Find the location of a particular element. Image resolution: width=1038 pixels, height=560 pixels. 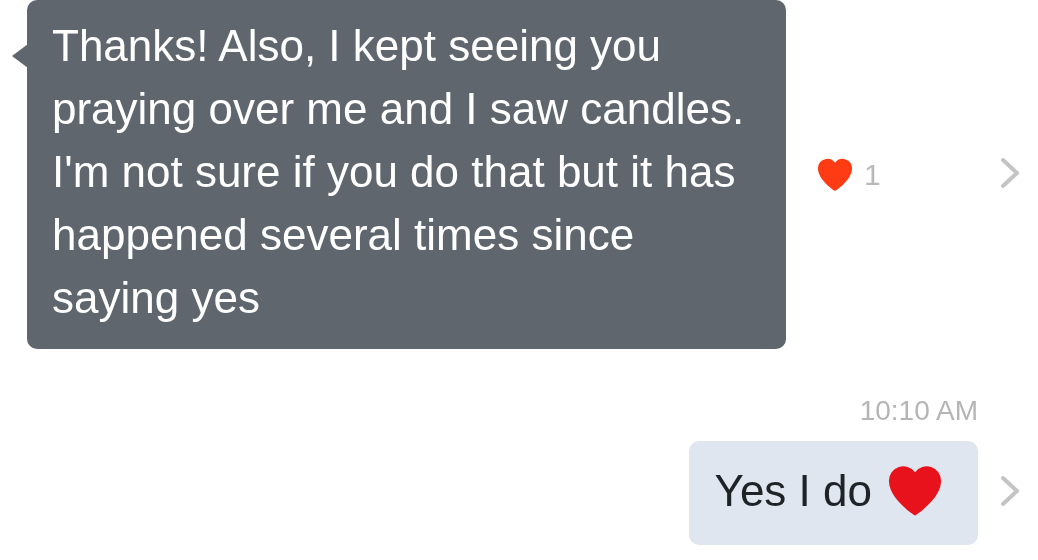

message-text: Yes I do is located at coordinates (793, 491).